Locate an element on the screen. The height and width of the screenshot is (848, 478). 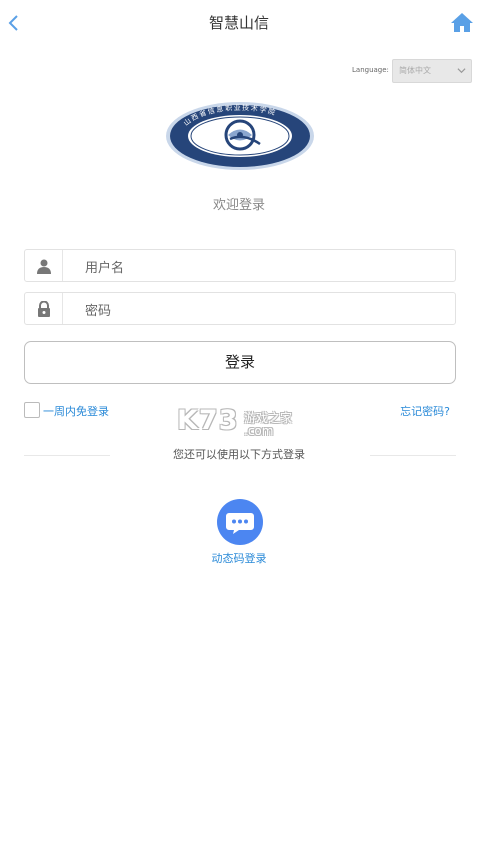
language-label: Language: is located at coordinates (370, 70).